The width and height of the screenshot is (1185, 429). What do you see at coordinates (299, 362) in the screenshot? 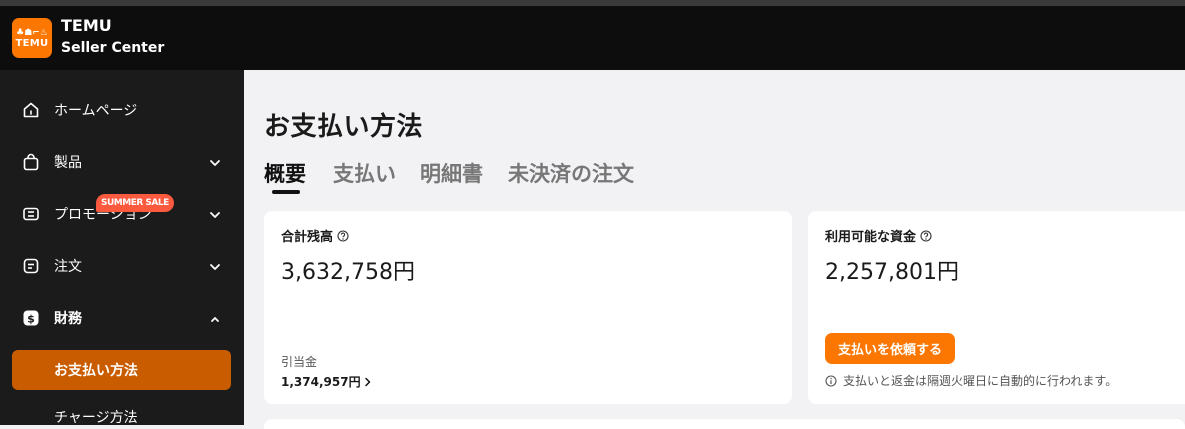
I see `reserve-label: 引当金` at bounding box center [299, 362].